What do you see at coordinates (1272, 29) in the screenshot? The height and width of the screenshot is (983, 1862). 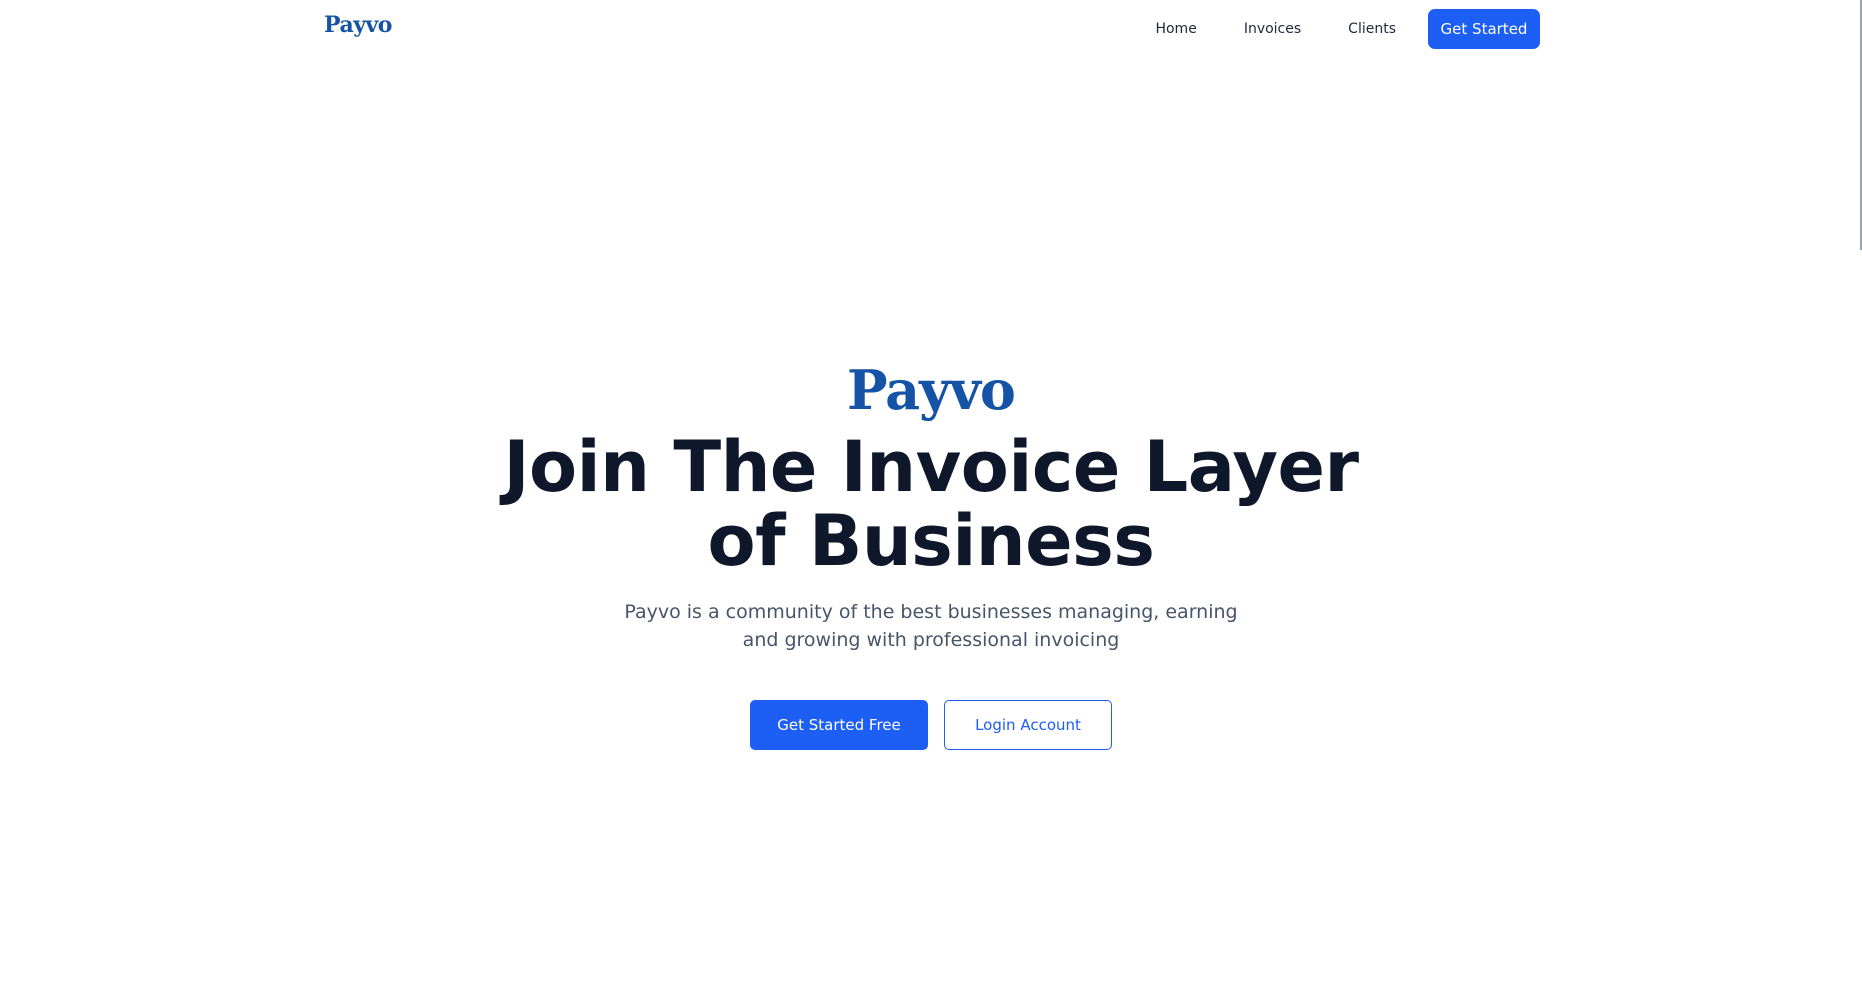 I see `nav-link-invoices: Invoices` at bounding box center [1272, 29].